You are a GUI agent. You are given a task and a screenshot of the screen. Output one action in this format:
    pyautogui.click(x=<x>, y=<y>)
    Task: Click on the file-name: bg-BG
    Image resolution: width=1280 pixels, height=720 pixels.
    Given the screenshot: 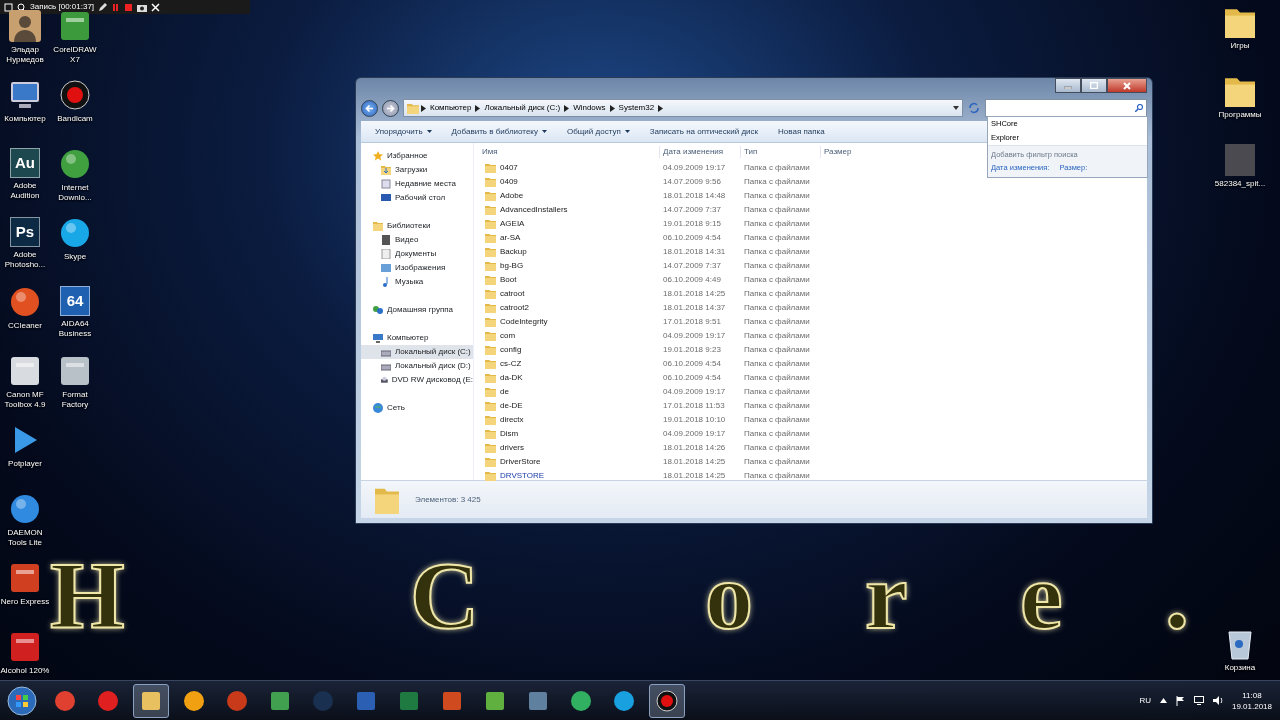 What is the action you would take?
    pyautogui.click(x=512, y=266)
    